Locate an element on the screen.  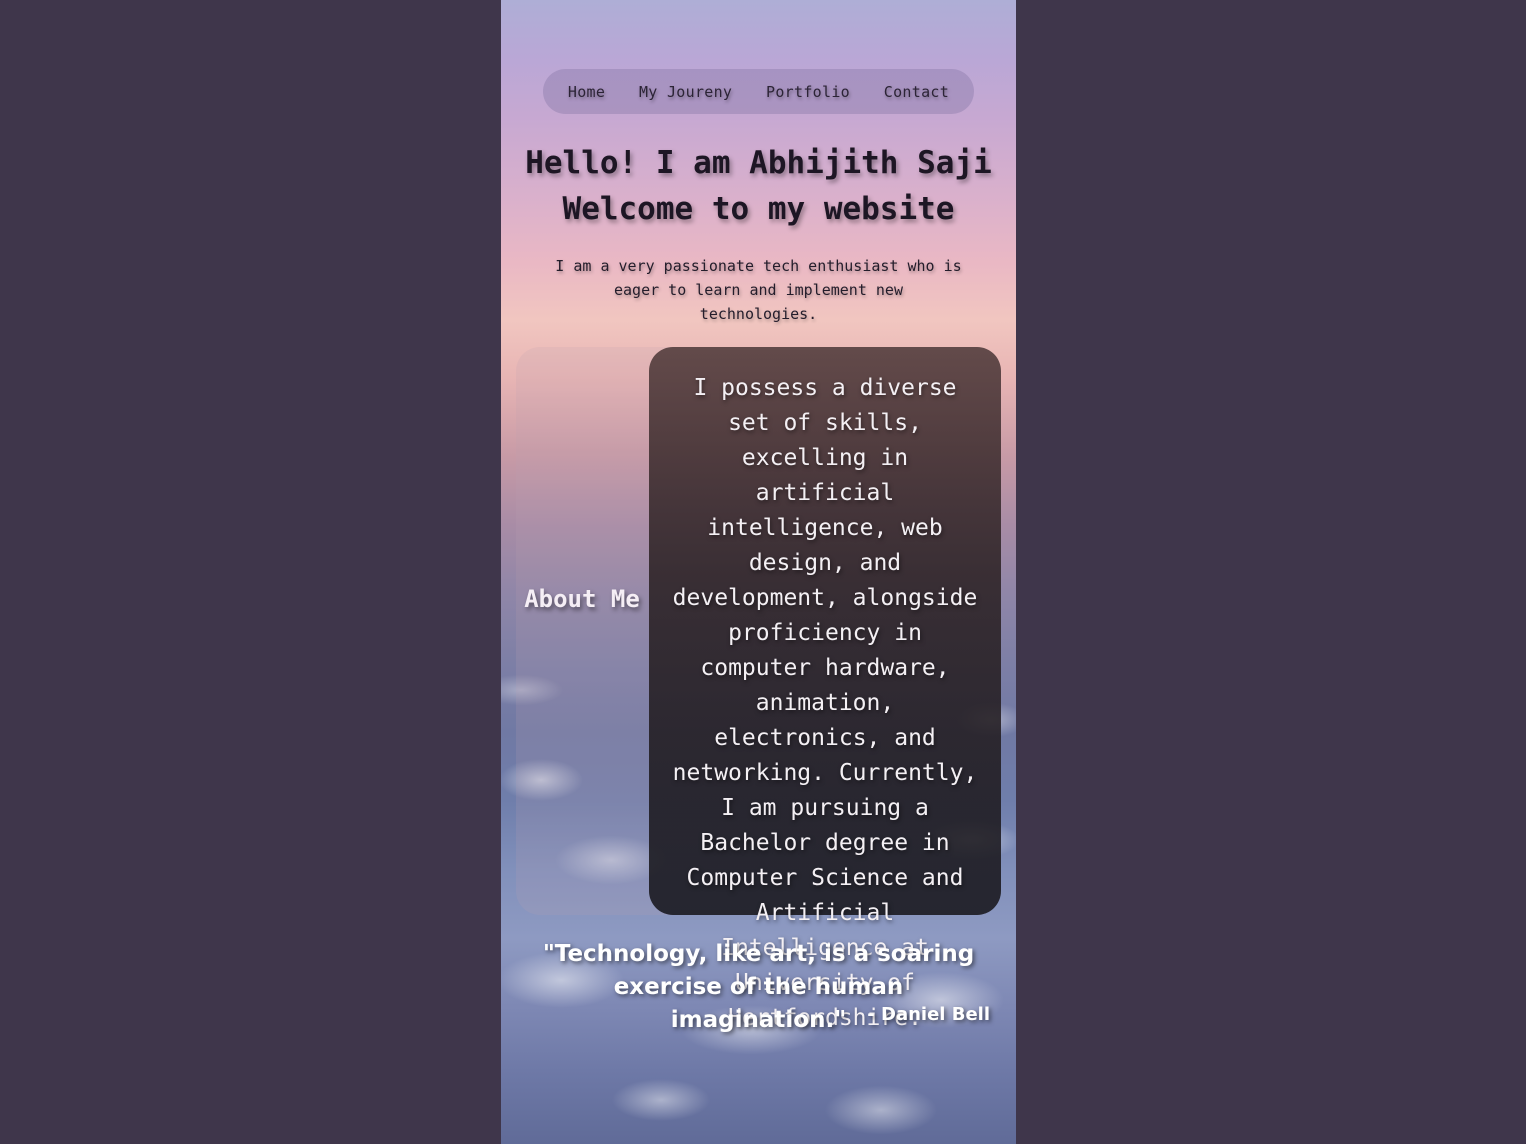
quote-author: - Daniel Bell is located at coordinates (928, 1014).